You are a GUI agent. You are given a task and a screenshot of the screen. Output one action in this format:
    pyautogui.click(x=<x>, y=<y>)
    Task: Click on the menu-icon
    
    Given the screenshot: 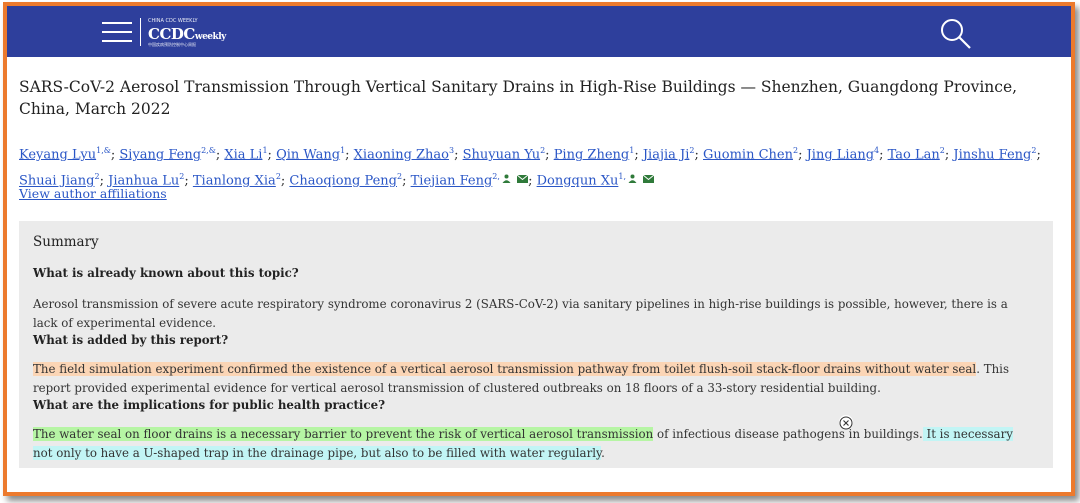 What is the action you would take?
    pyautogui.click(x=117, y=32)
    